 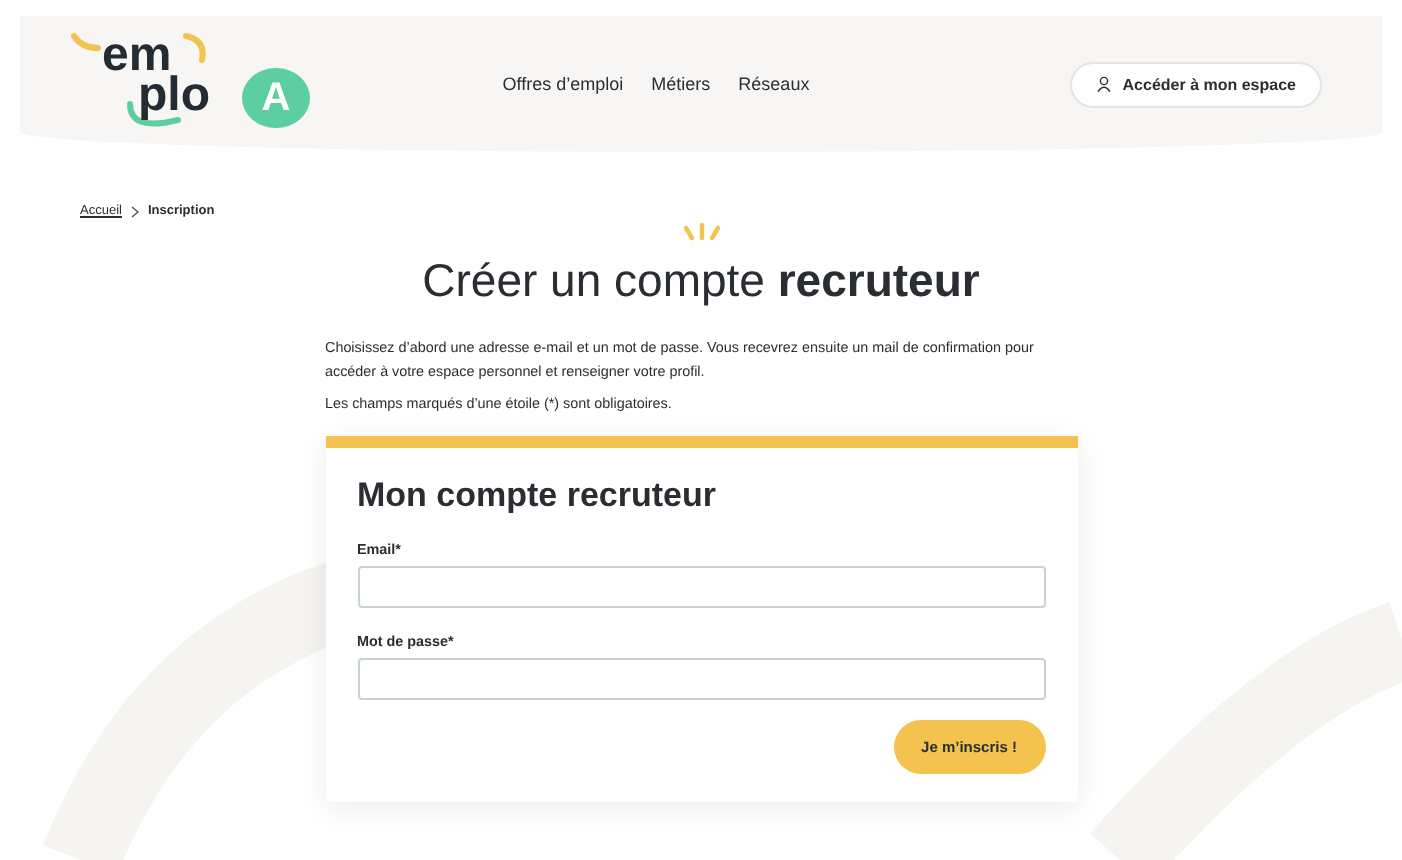 I want to click on logo: em plo A, so click(x=200, y=84).